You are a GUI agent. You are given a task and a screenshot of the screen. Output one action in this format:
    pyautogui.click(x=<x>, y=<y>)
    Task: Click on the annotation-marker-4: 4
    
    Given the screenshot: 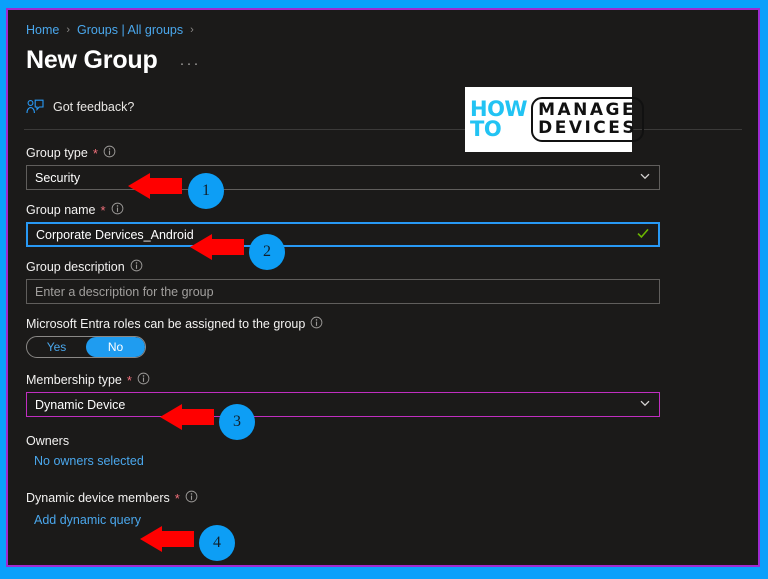 What is the action you would take?
    pyautogui.click(x=217, y=543)
    